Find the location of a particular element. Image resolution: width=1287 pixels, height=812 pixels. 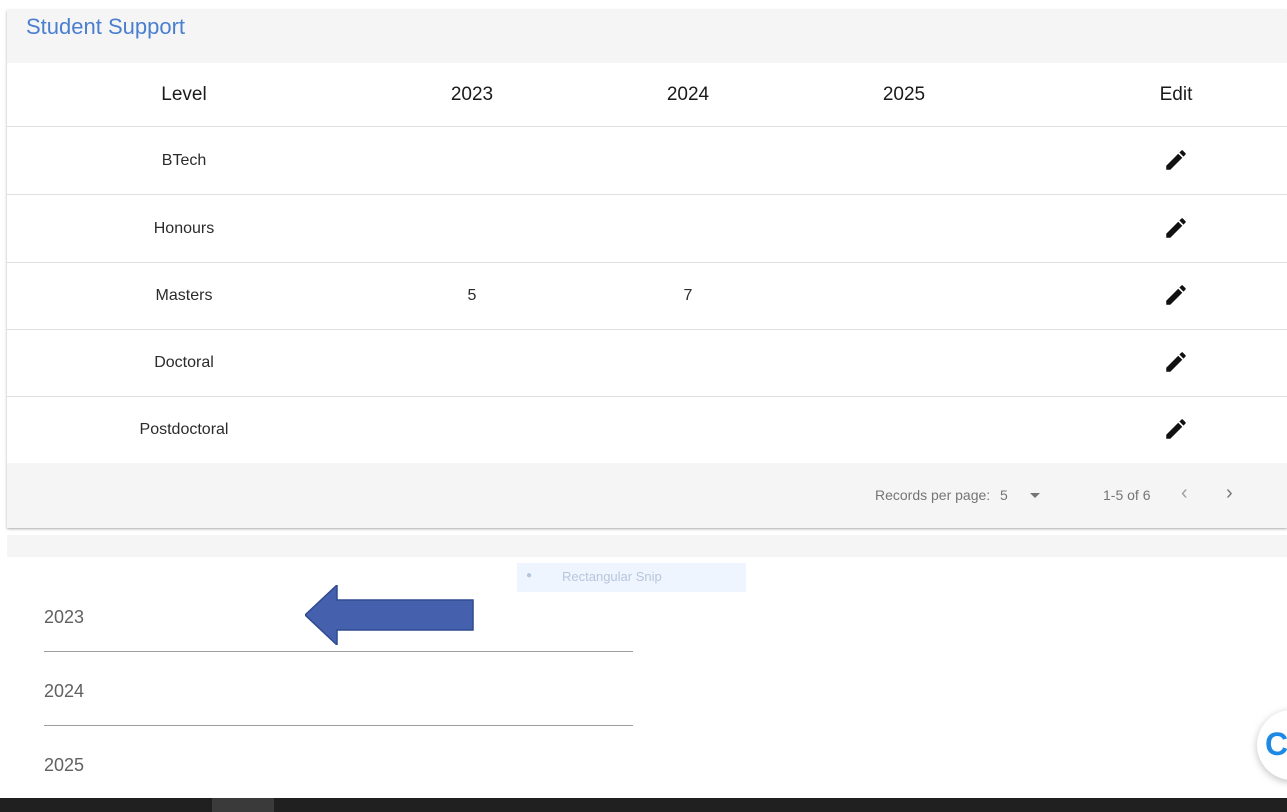

chat-icon: C is located at coordinates (1276, 744).